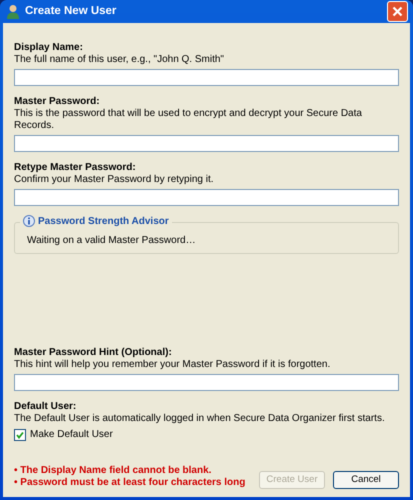 This screenshot has height=500, width=413. What do you see at coordinates (119, 60) in the screenshot?
I see `field-description: The full name of this user, e.g., "John Q. Smith"` at bounding box center [119, 60].